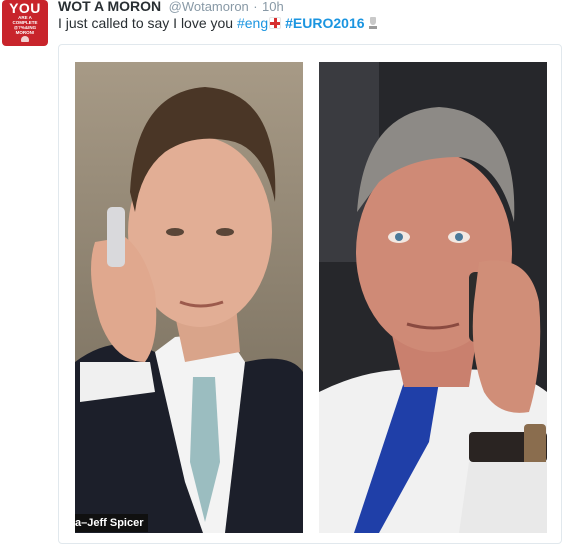  I want to click on tweet-timestamp: 10h, so click(273, 7).